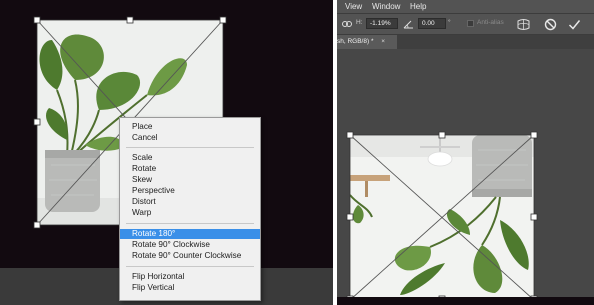 The height and width of the screenshot is (305, 594). What do you see at coordinates (190, 180) in the screenshot?
I see `menu-item-skew: Skew` at bounding box center [190, 180].